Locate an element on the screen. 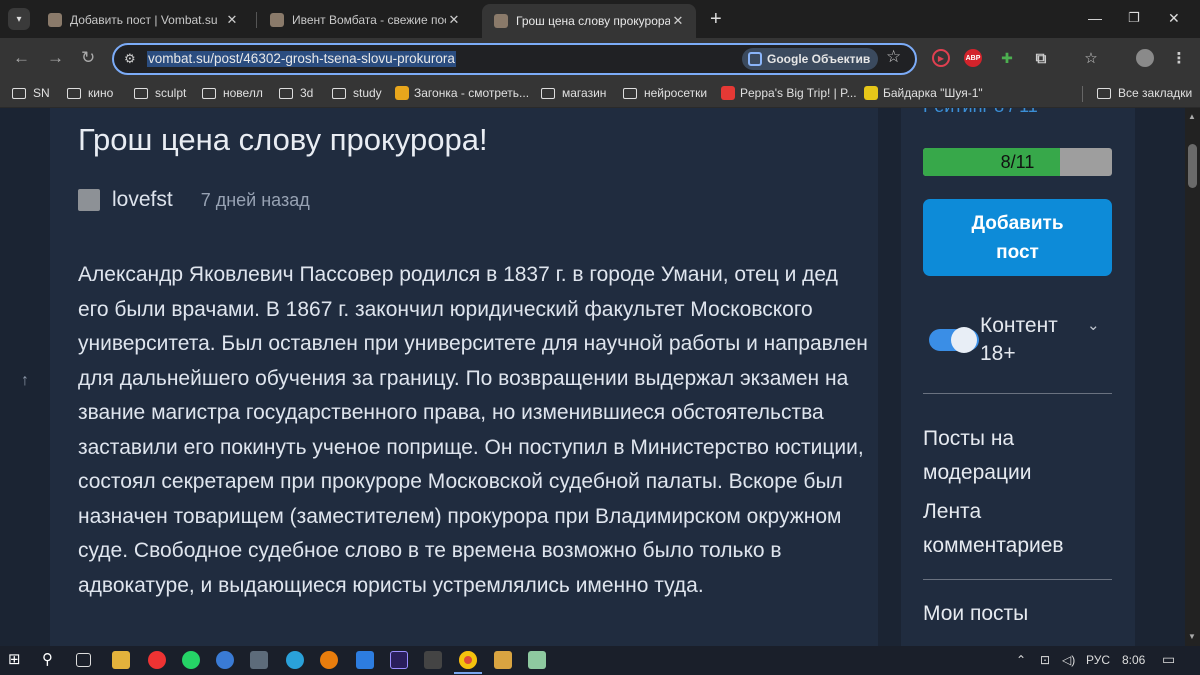 This screenshot has height=675, width=1200. puzzle-icon: ⧉ is located at coordinates (1041, 58).